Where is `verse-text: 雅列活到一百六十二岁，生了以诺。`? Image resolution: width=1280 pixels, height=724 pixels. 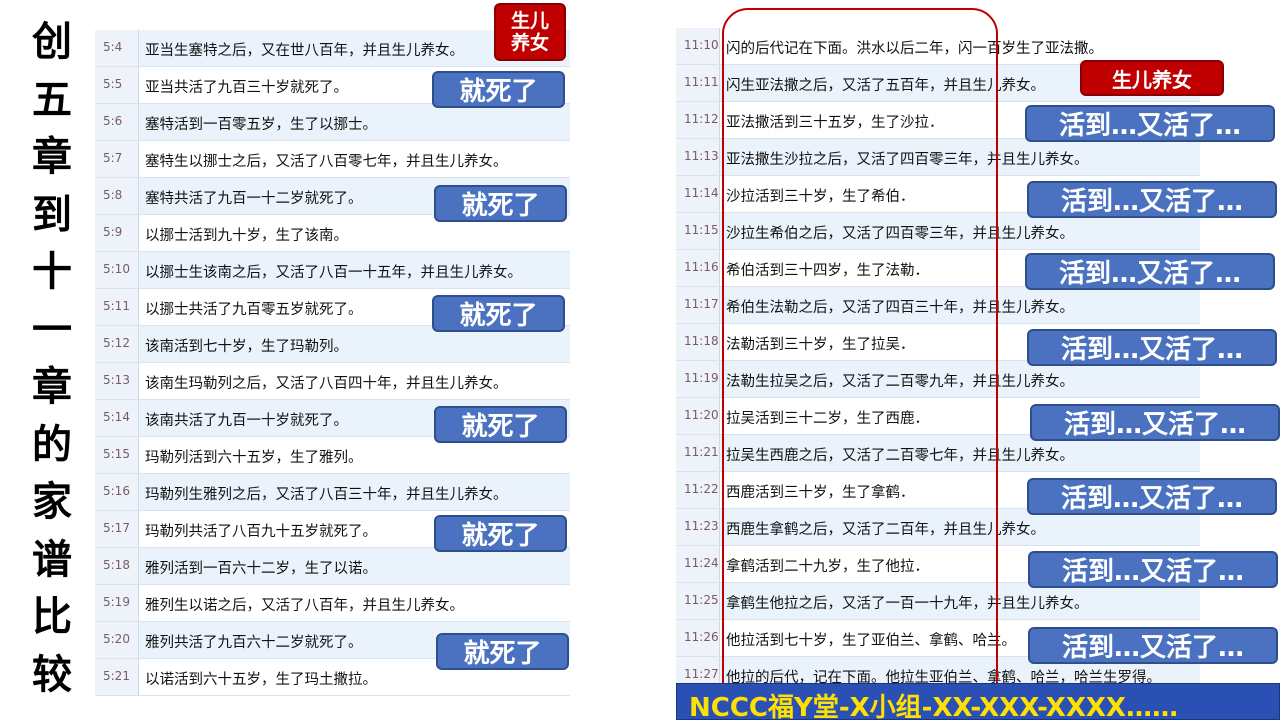 verse-text: 雅列活到一百六十二岁，生了以诺。 is located at coordinates (354, 566).